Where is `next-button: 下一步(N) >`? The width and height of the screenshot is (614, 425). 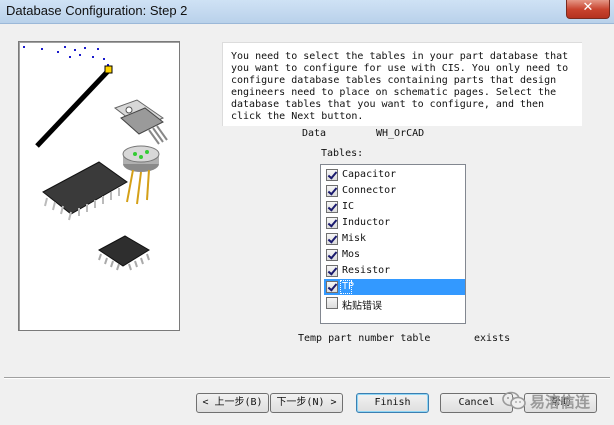
next-button: 下一步(N) > is located at coordinates (306, 403).